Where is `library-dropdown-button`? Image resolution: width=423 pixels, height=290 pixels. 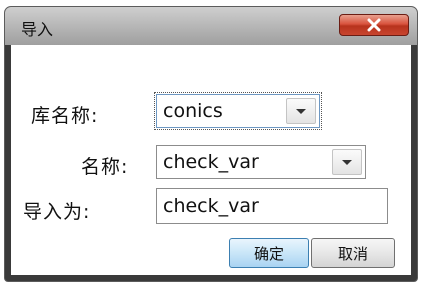 library-dropdown-button is located at coordinates (301, 111).